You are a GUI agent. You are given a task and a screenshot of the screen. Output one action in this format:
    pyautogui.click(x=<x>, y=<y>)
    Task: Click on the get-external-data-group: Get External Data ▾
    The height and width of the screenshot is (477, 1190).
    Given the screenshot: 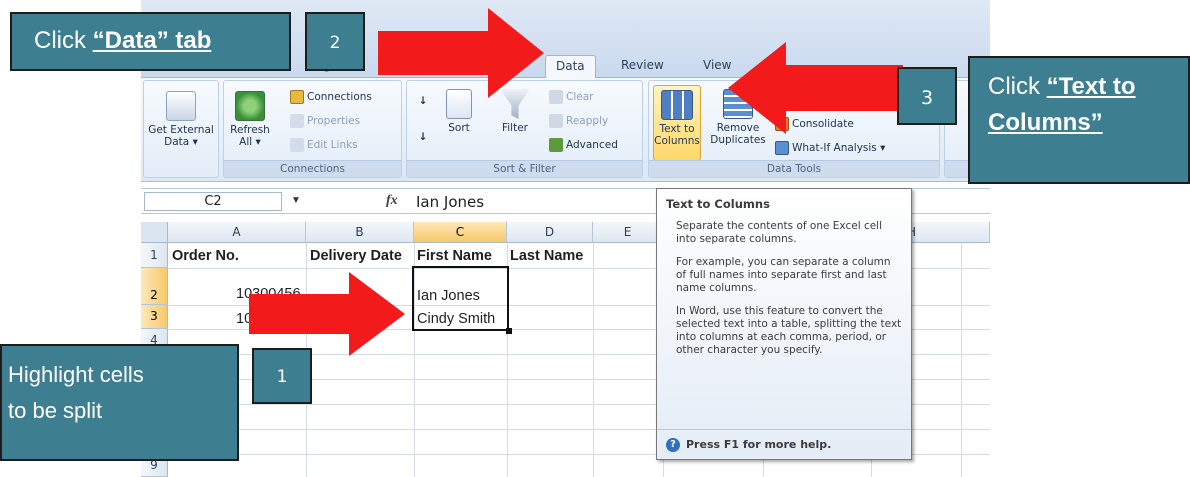 What is the action you would take?
    pyautogui.click(x=181, y=129)
    